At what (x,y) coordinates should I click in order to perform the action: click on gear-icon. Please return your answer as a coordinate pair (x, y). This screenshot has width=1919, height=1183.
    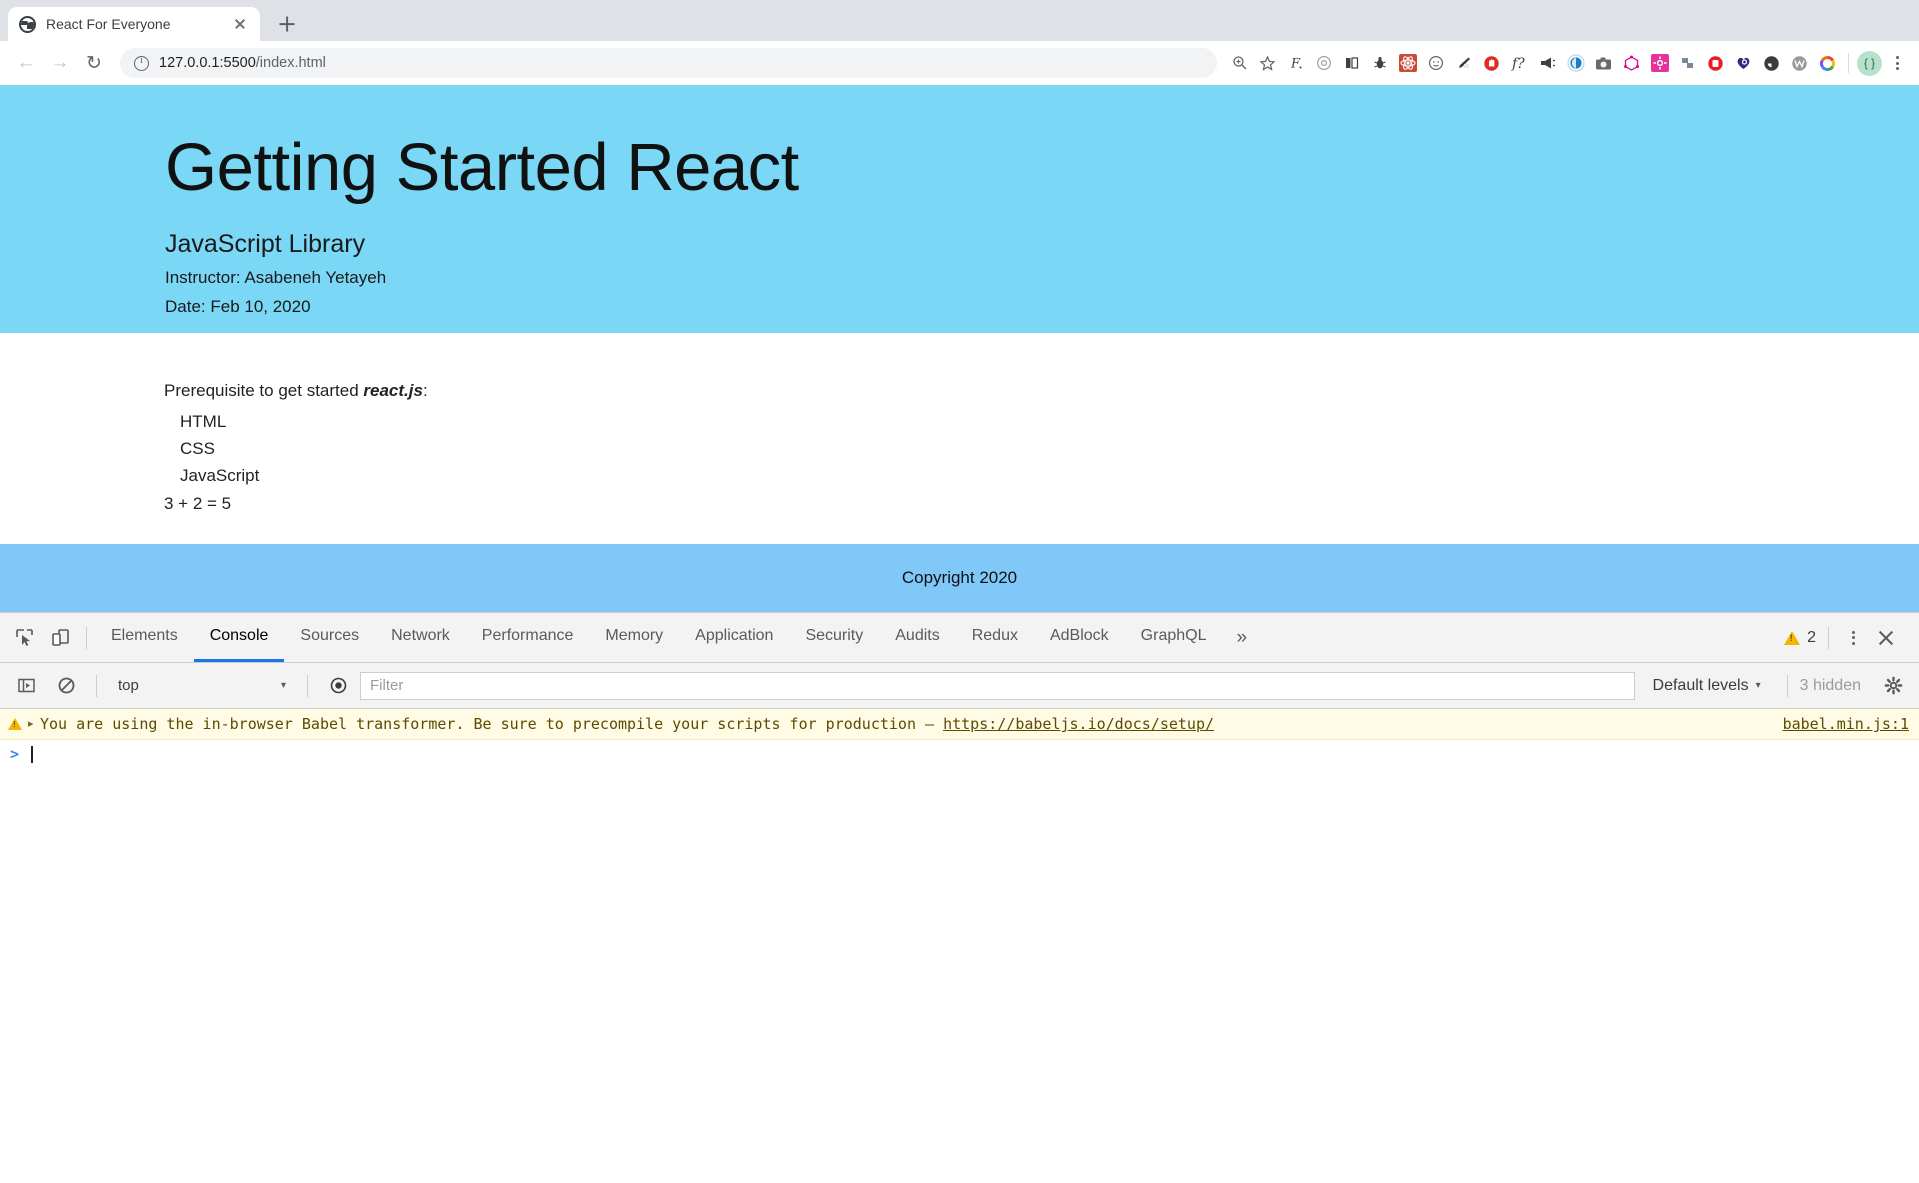
    Looking at the image, I should click on (1893, 686).